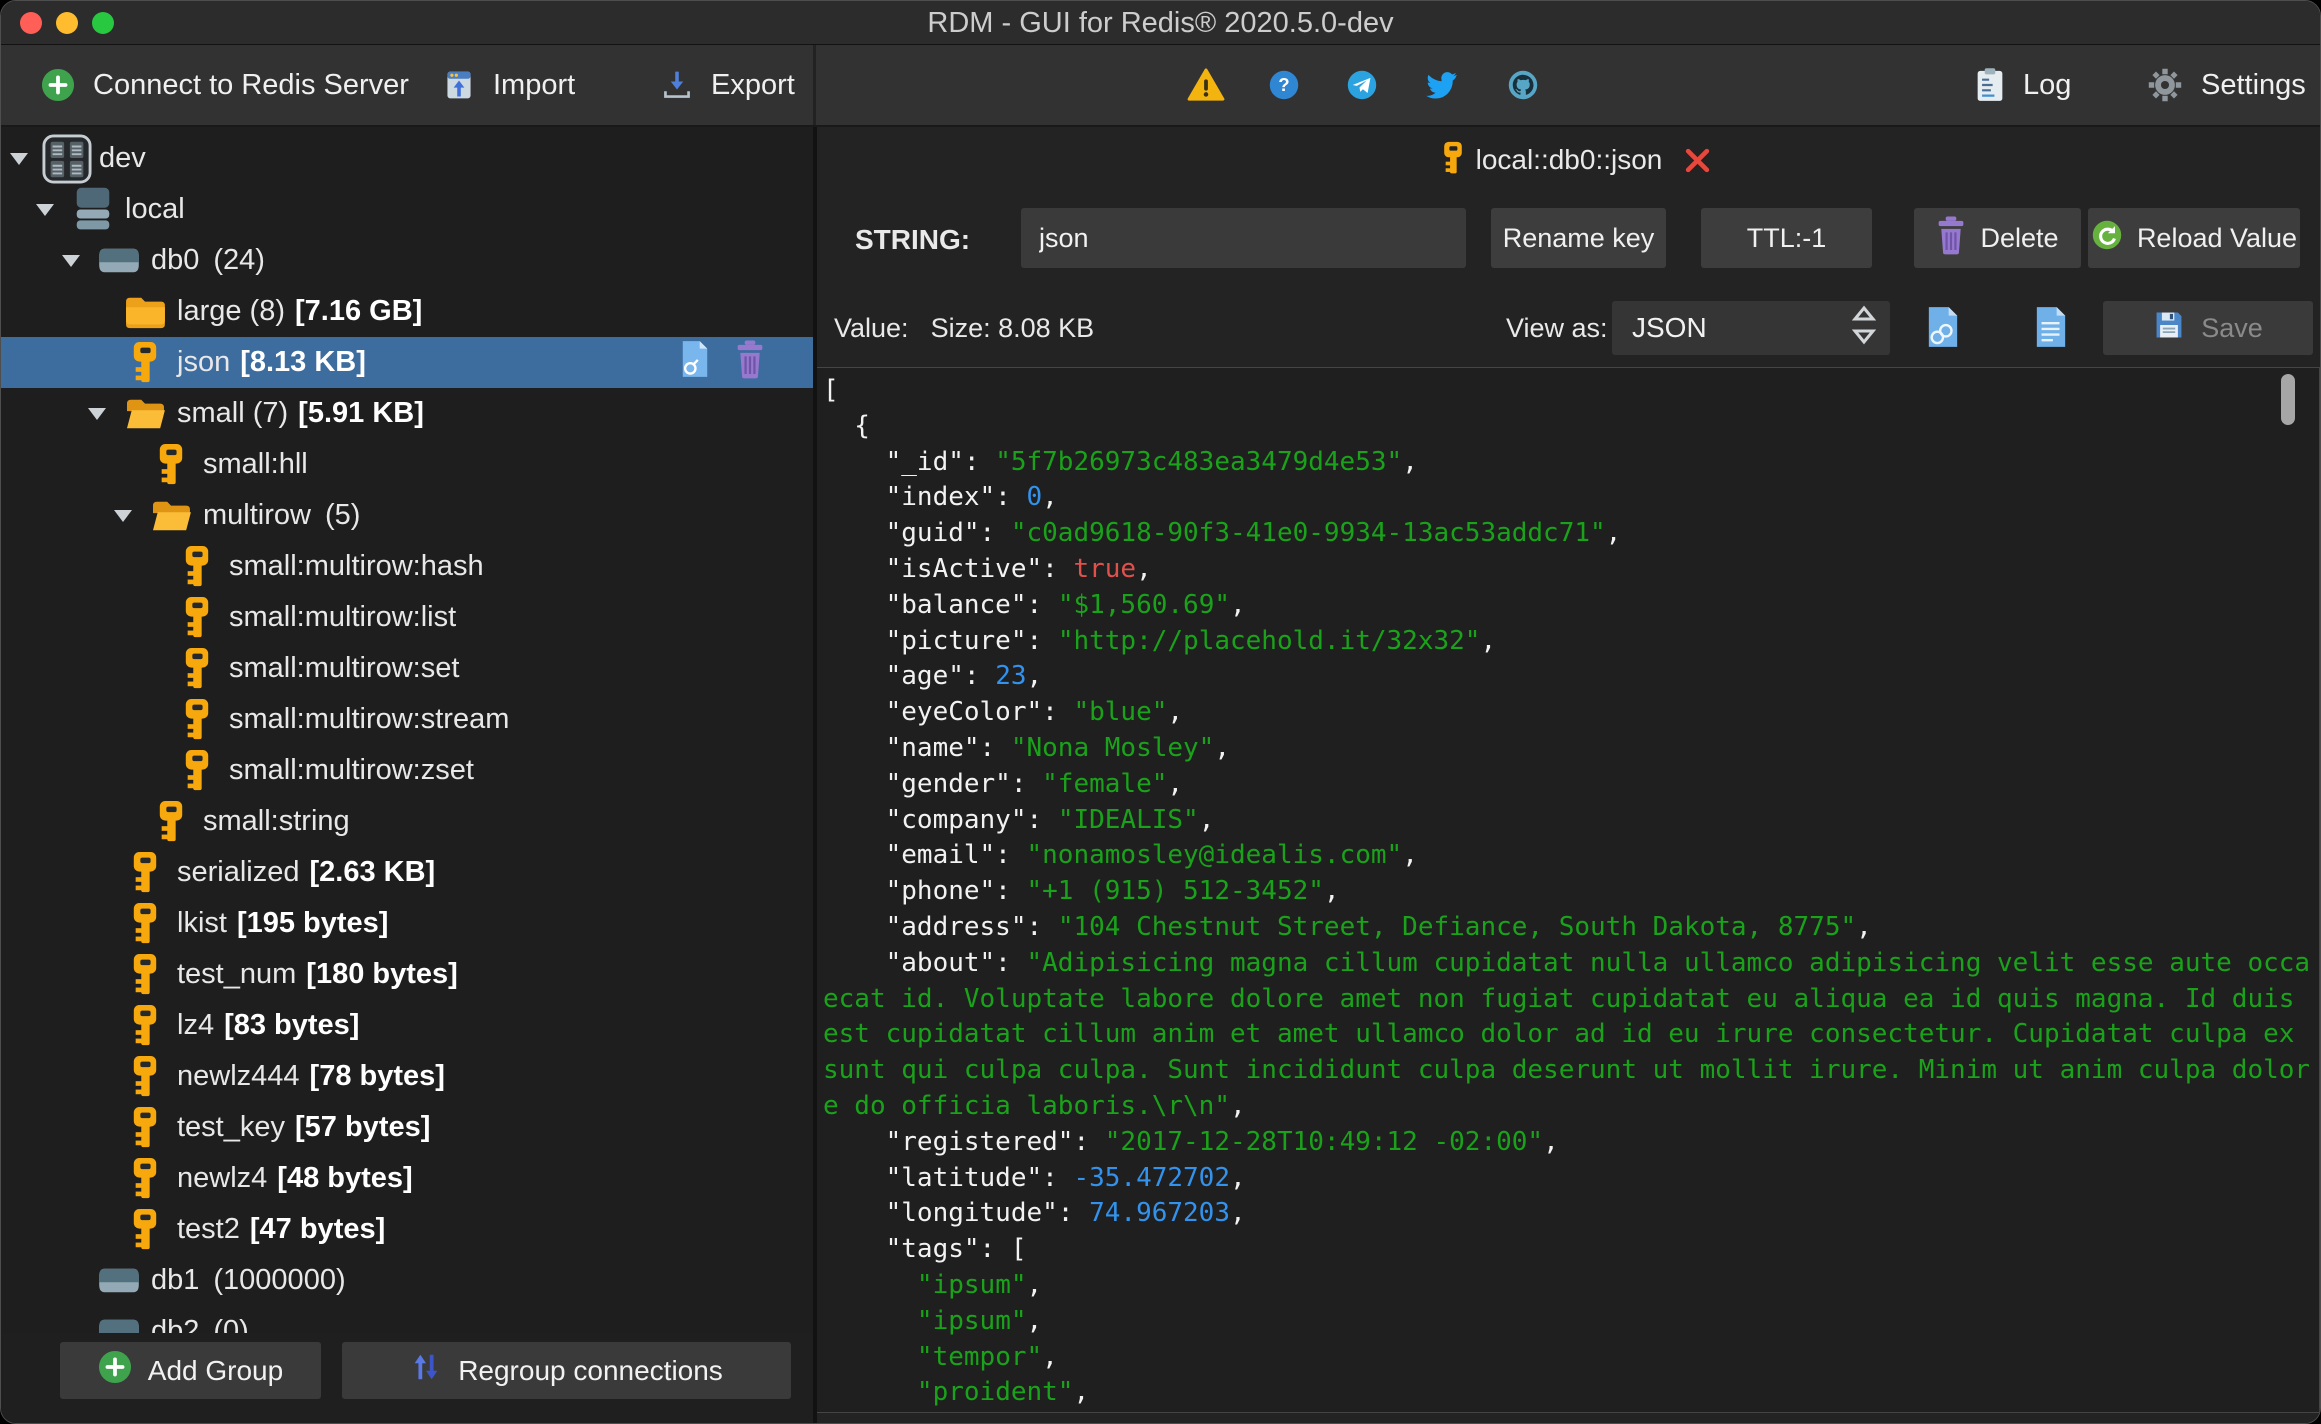  What do you see at coordinates (1786, 238) in the screenshot?
I see `ttl-button: TTL:-1` at bounding box center [1786, 238].